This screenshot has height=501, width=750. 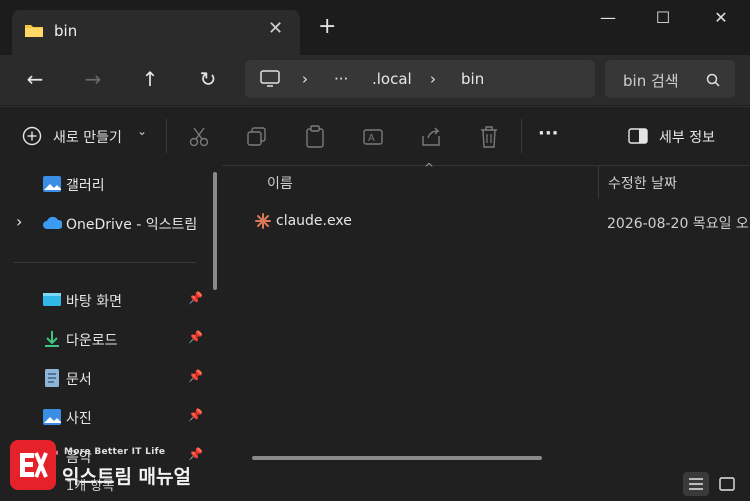 What do you see at coordinates (663, 20) in the screenshot?
I see `maximize-button: ☐` at bounding box center [663, 20].